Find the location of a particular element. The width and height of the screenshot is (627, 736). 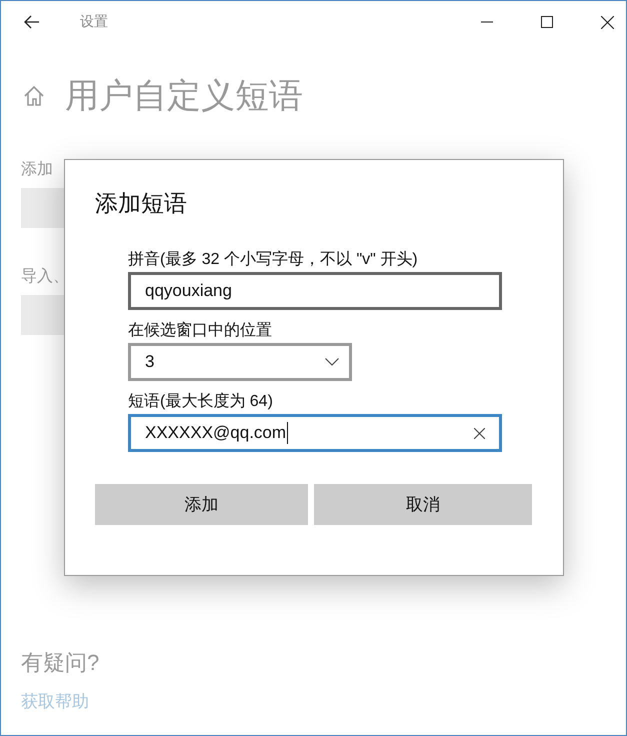

help-heading: 有疑问? is located at coordinates (60, 663).